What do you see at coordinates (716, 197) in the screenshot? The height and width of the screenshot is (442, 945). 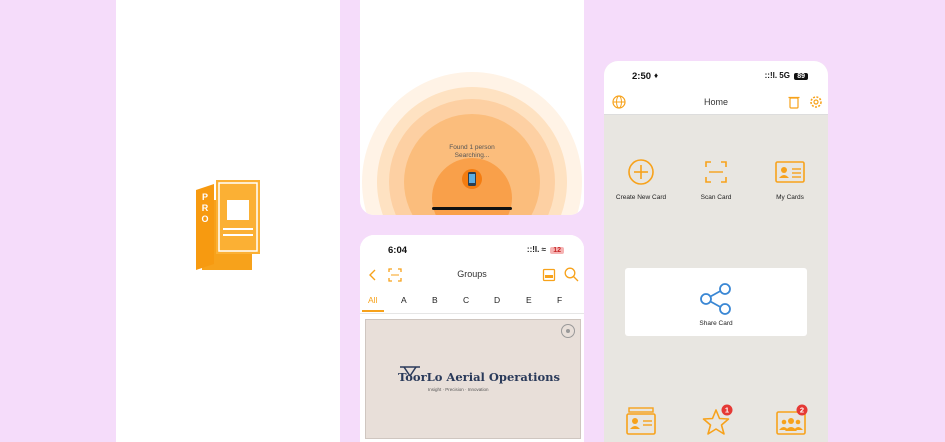 I see `scan-card-label: Scan Card` at bounding box center [716, 197].